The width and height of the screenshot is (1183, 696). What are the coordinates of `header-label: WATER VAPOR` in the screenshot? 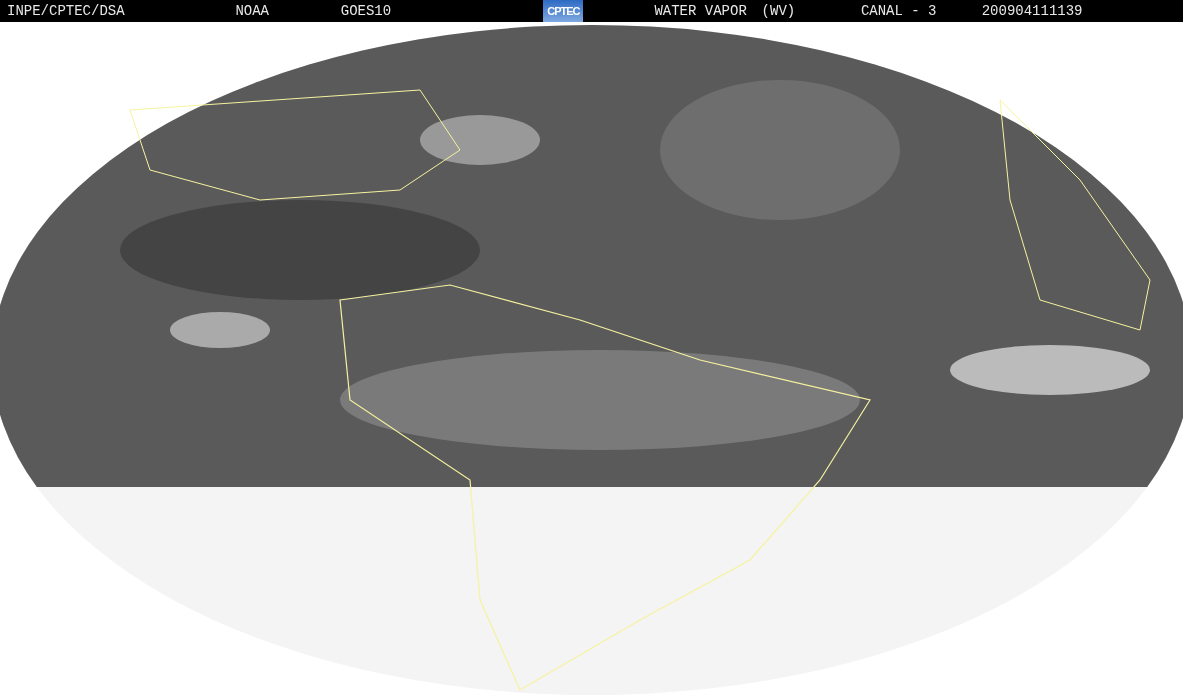 It's located at (700, 11).